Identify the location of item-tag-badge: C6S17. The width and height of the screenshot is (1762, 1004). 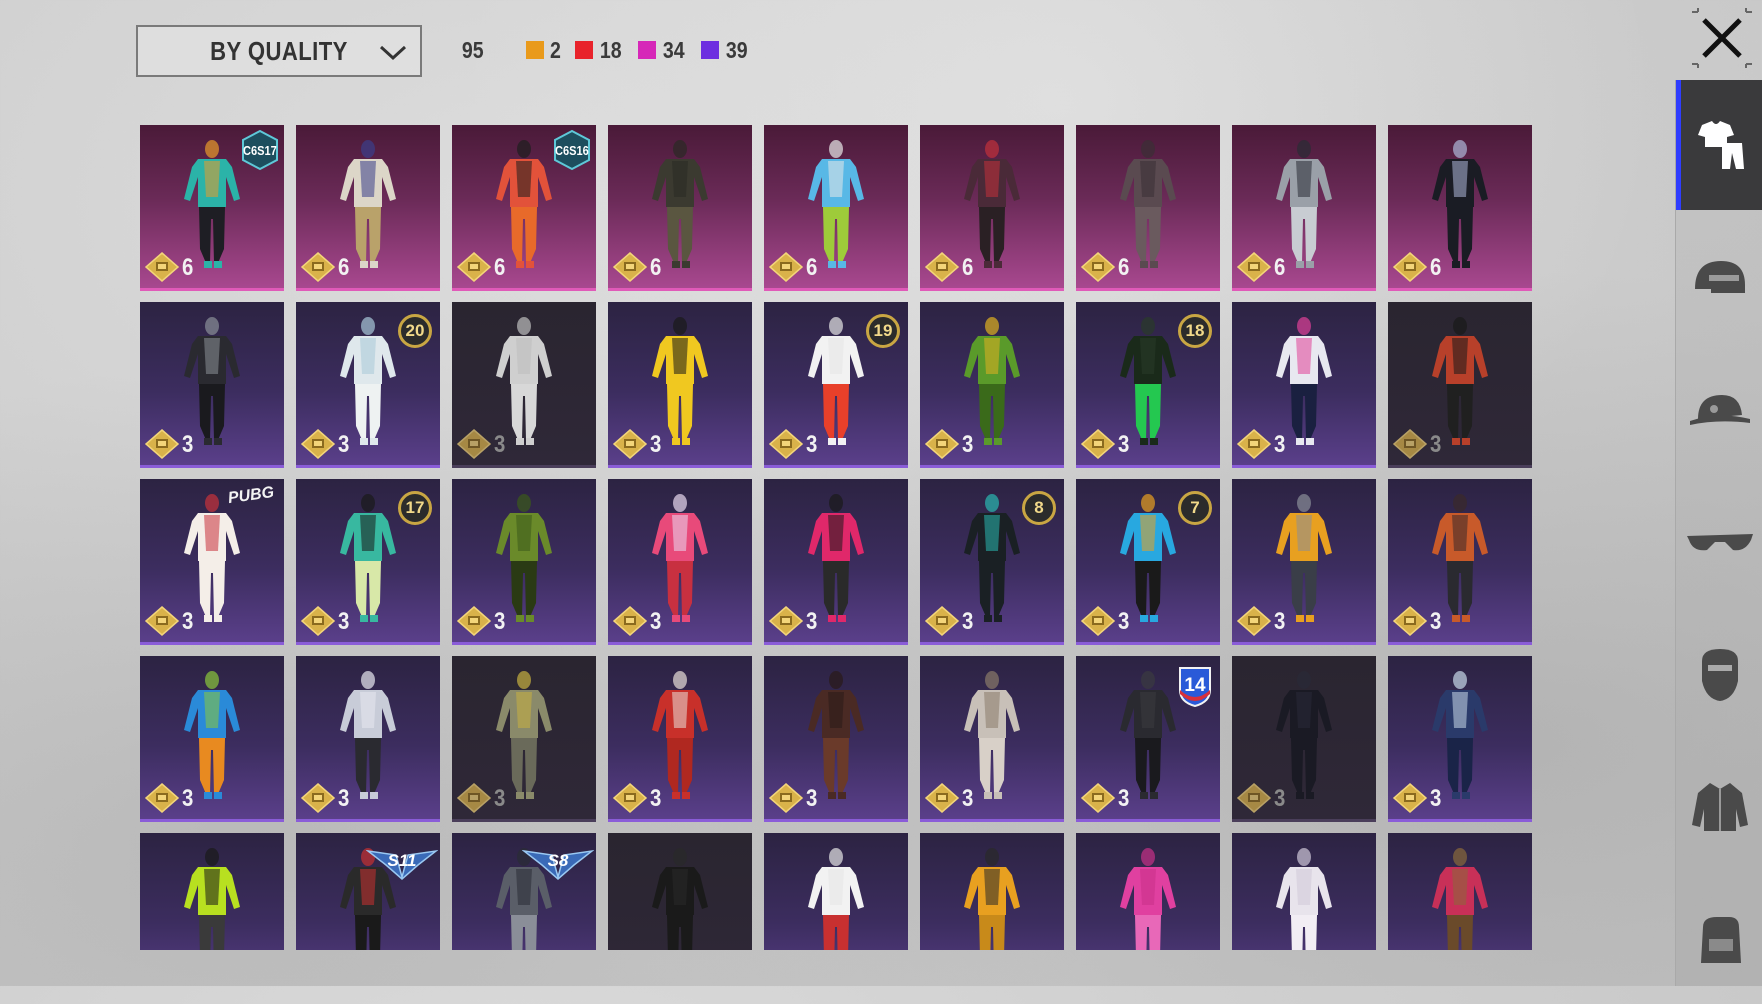
(260, 150).